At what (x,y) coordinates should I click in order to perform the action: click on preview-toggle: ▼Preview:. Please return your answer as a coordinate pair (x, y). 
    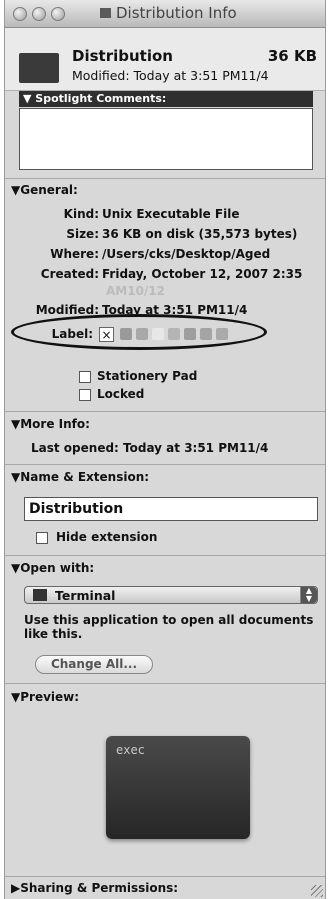
    Looking at the image, I should click on (45, 697).